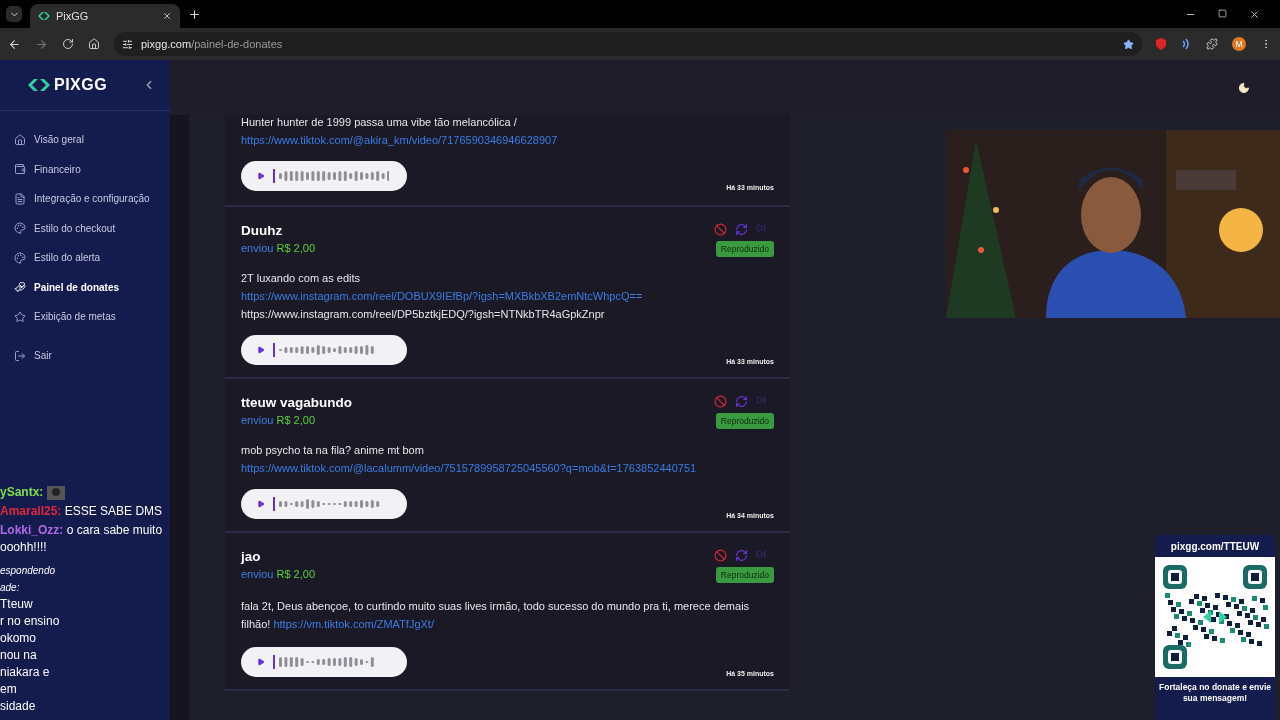 The image size is (1280, 720). I want to click on qr-code-icon, so click(1215, 617).